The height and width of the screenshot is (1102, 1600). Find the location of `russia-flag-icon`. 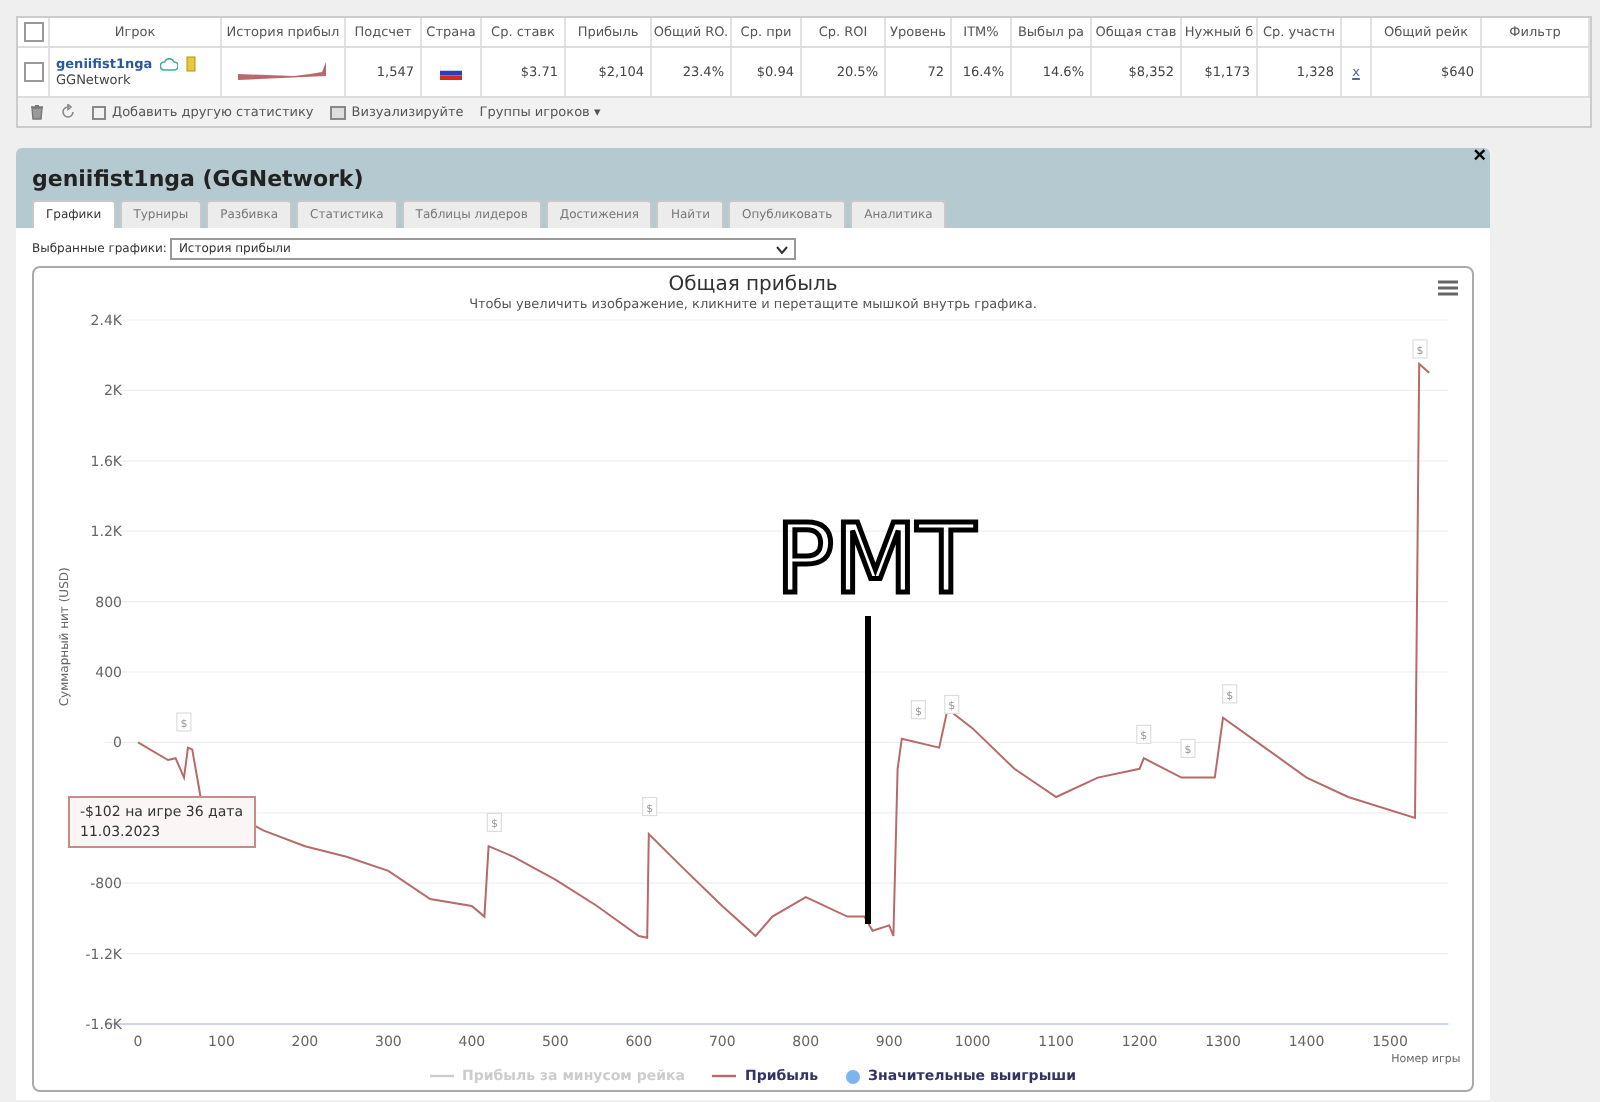

russia-flag-icon is located at coordinates (451, 72).